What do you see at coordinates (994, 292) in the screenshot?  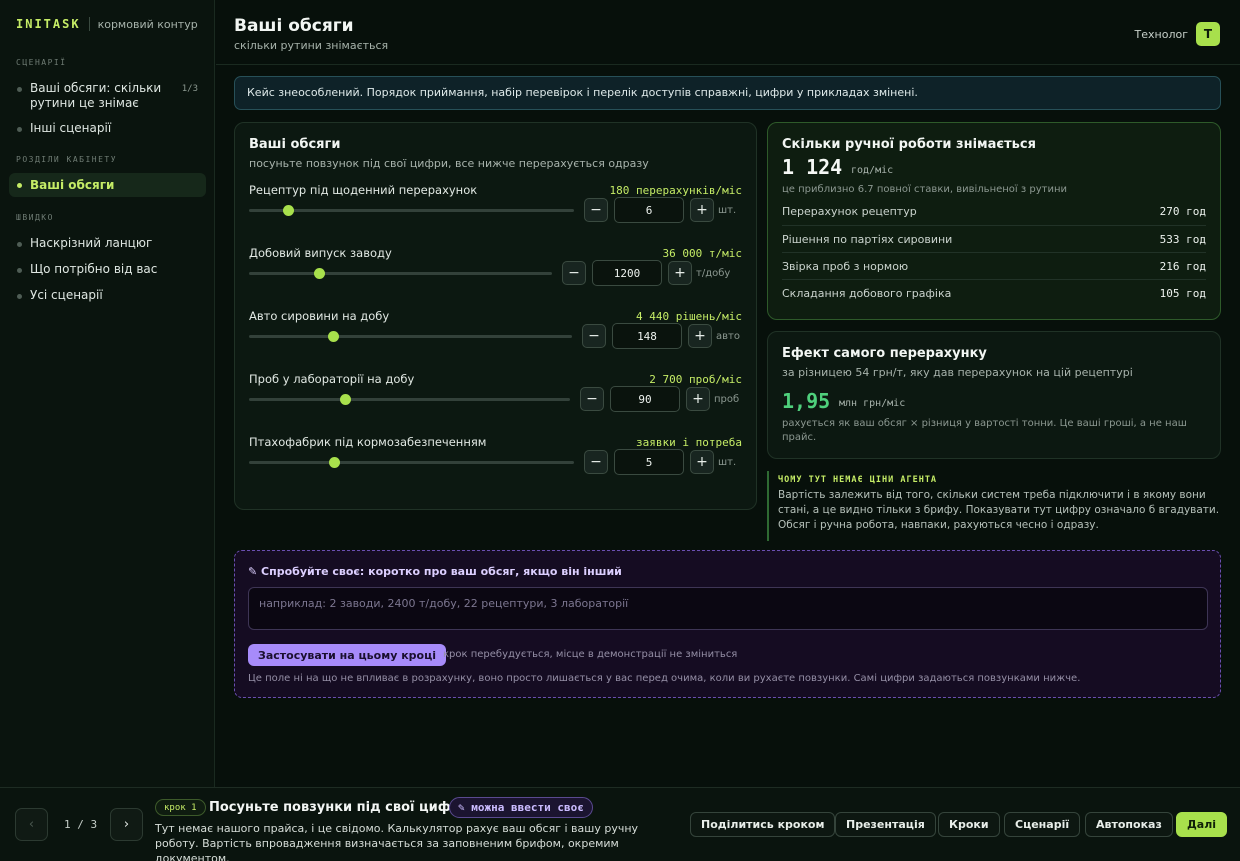 I see `hours-row: Складання добового графіка 105 год` at bounding box center [994, 292].